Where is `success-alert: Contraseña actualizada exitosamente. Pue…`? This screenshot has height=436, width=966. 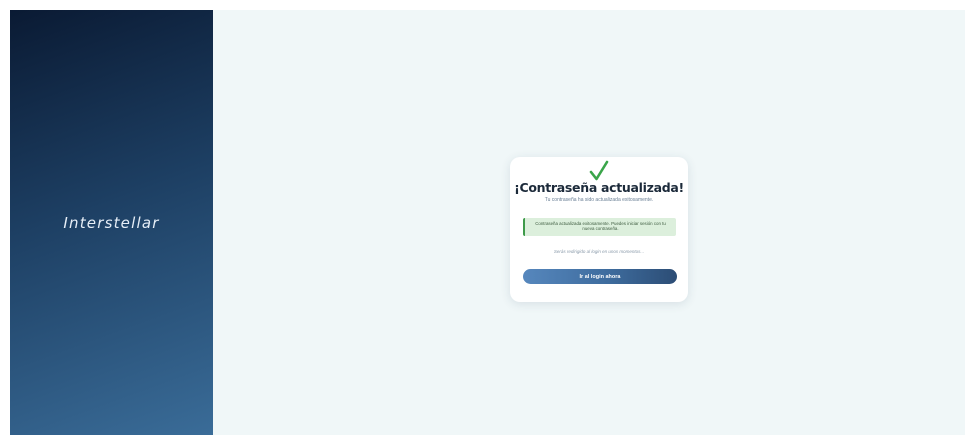 success-alert: Contraseña actualizada exitosamente. Pue… is located at coordinates (599, 227).